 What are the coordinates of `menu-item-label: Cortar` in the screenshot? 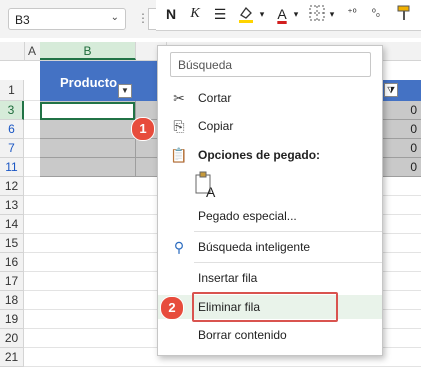 It's located at (215, 98).